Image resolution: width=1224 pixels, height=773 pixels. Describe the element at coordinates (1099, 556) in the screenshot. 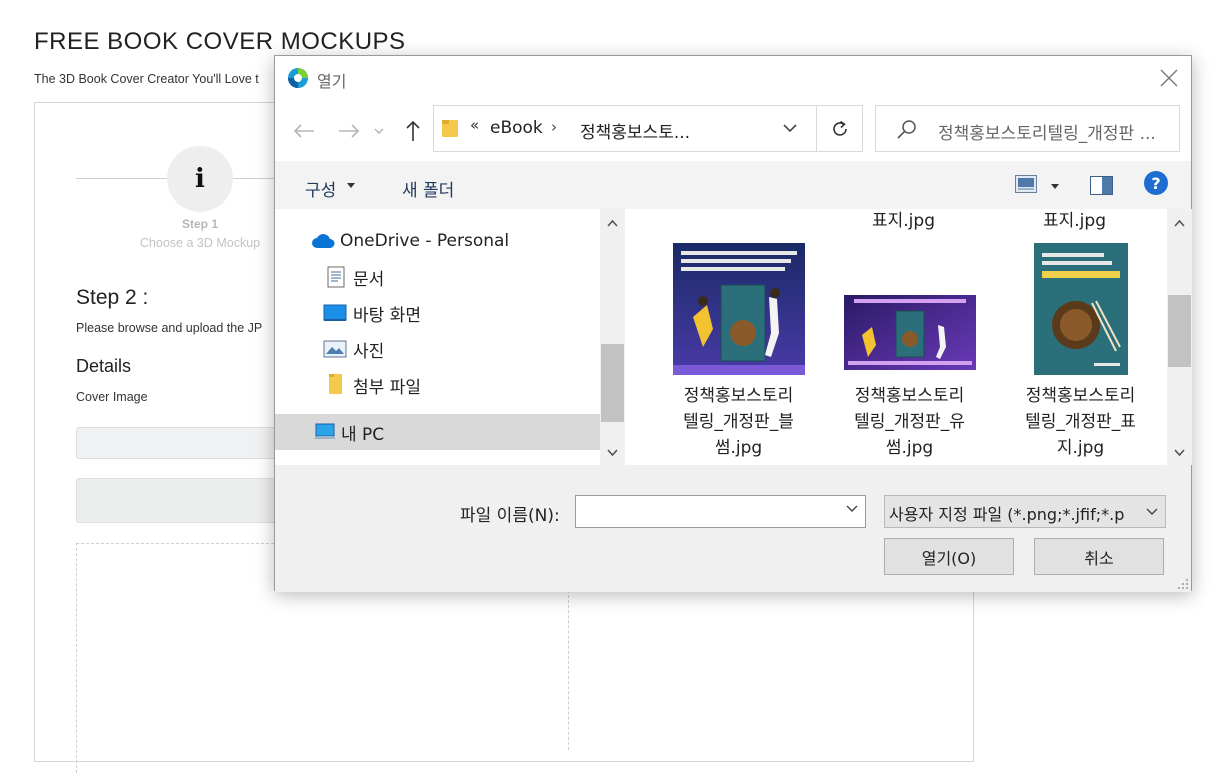

I see `cancel-button: 취소` at that location.